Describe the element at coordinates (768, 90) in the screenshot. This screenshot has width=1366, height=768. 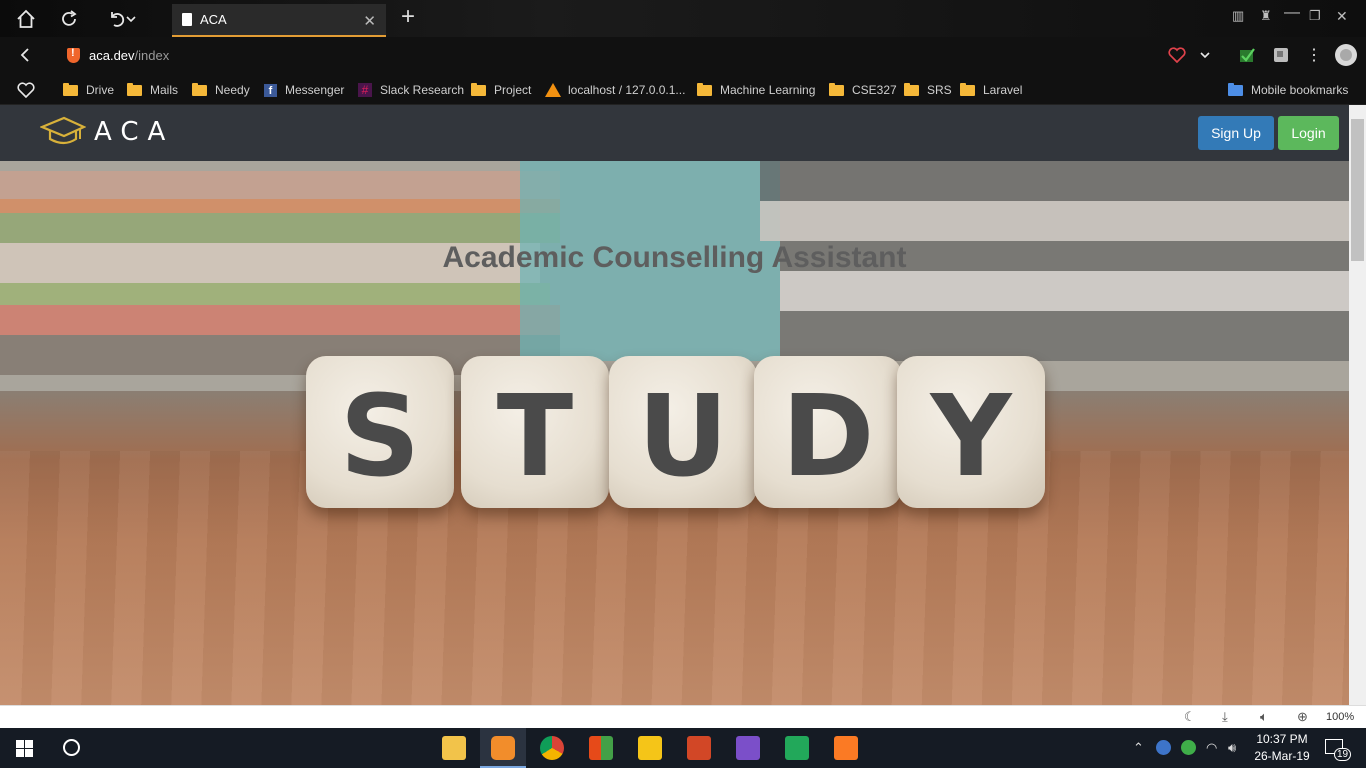
I see `bookmark-label: Machine Learning` at that location.